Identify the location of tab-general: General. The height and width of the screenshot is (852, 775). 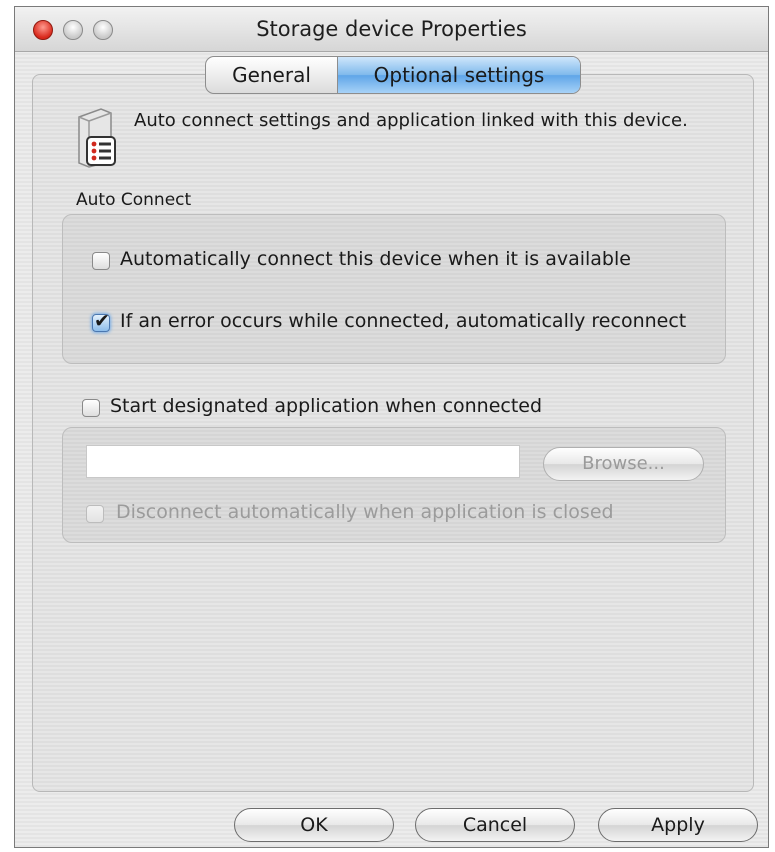
(272, 75).